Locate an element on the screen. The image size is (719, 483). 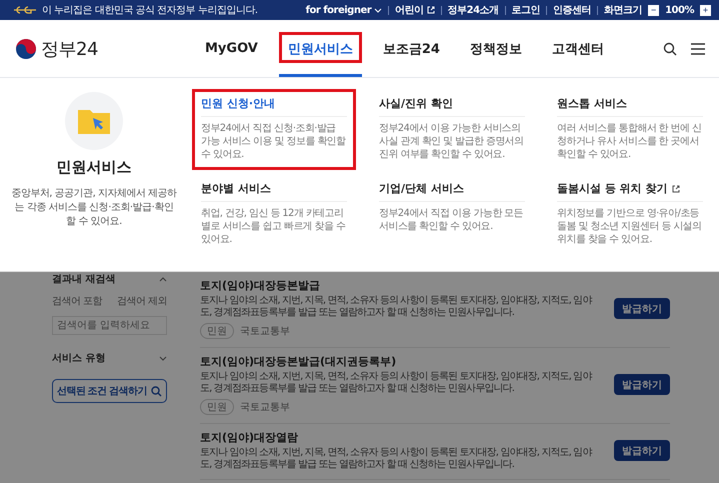
menu-item: 원스톱 서비스 여러 서비스를 통합해서 한 번에 신청하거나 유사 서비스를 한 곳에서 확인할 수 있어요. is located at coordinates (630, 129).